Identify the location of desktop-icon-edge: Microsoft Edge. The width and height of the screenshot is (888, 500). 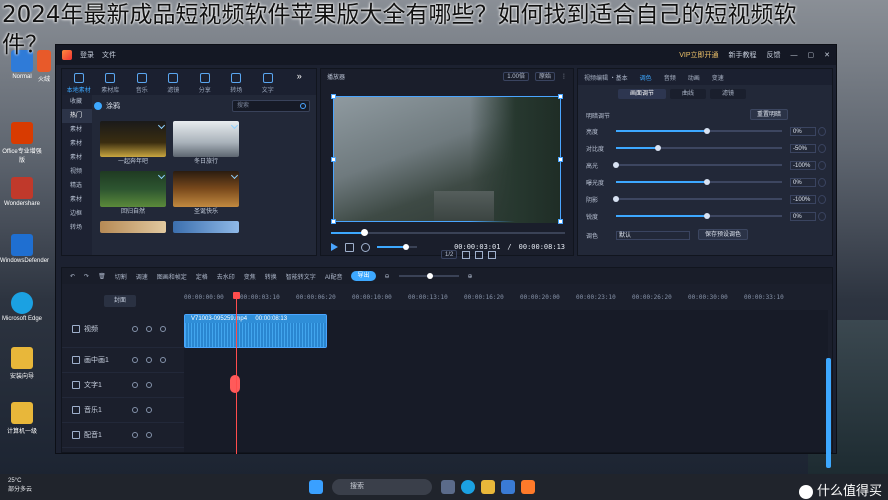
(22, 311).